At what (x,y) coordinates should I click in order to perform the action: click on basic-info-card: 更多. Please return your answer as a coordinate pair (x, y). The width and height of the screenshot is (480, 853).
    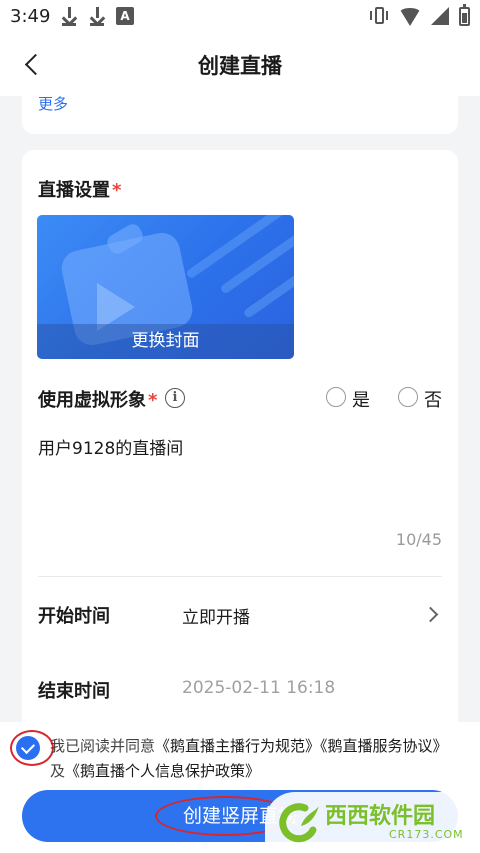
    Looking at the image, I should click on (240, 109).